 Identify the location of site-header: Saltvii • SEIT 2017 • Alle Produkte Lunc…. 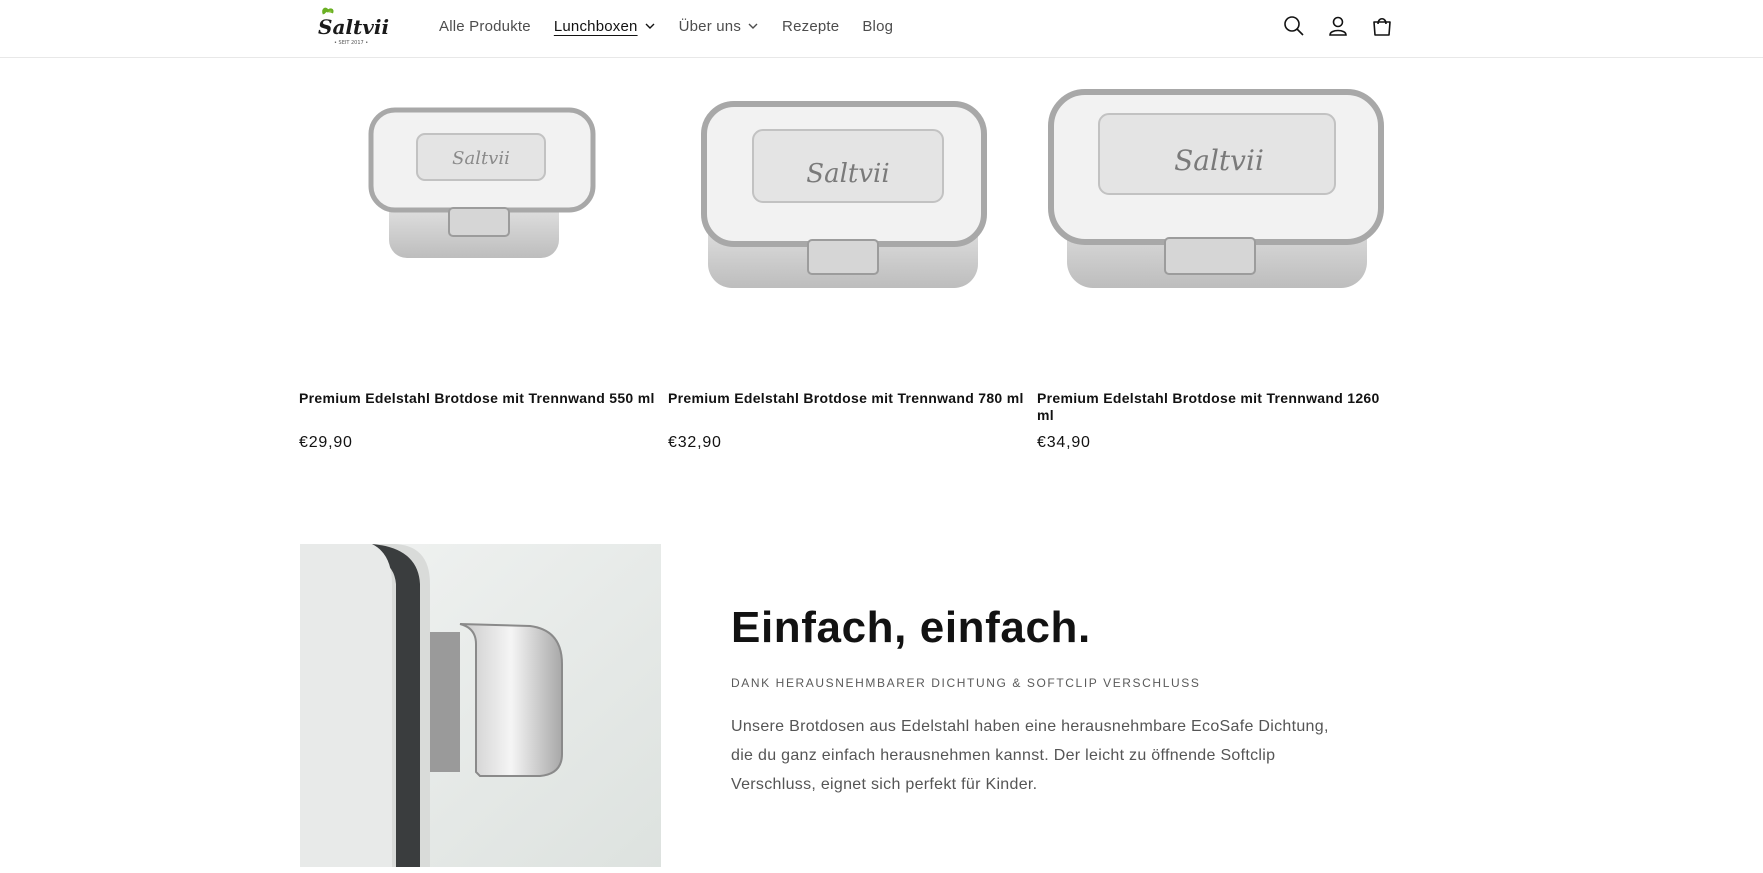
(881, 29).